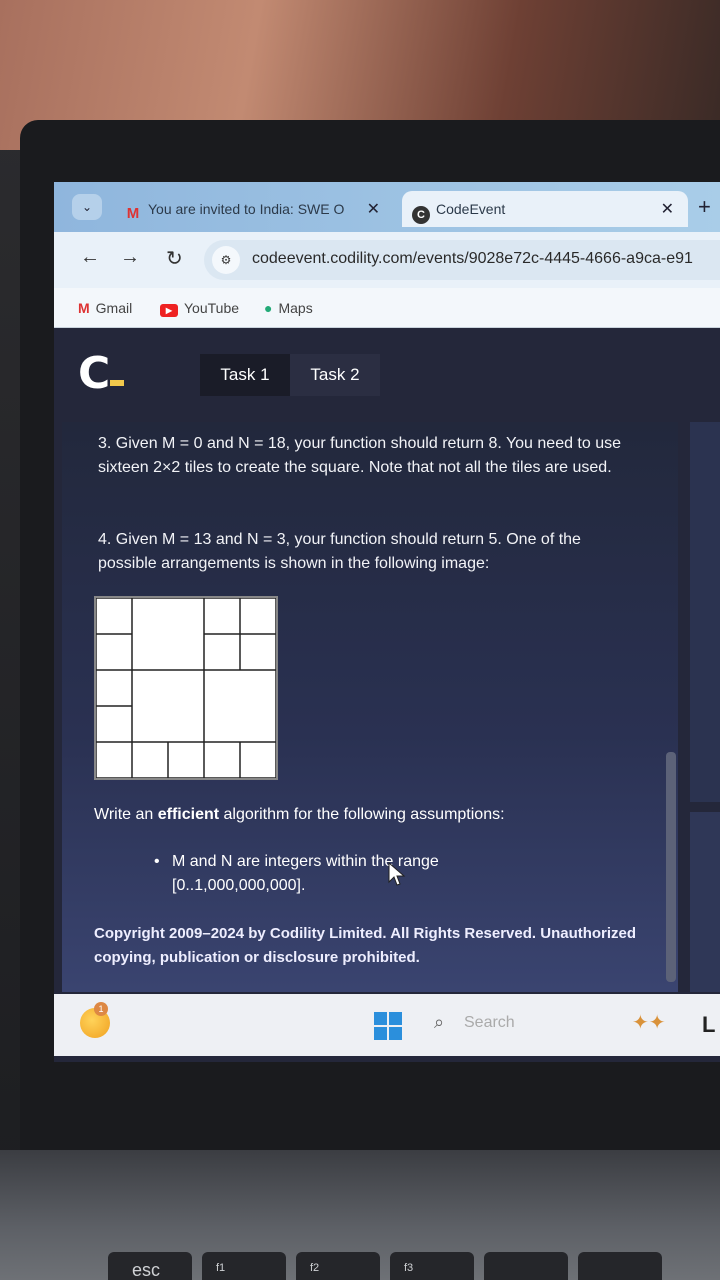  I want to click on f5-key, so click(620, 1266).